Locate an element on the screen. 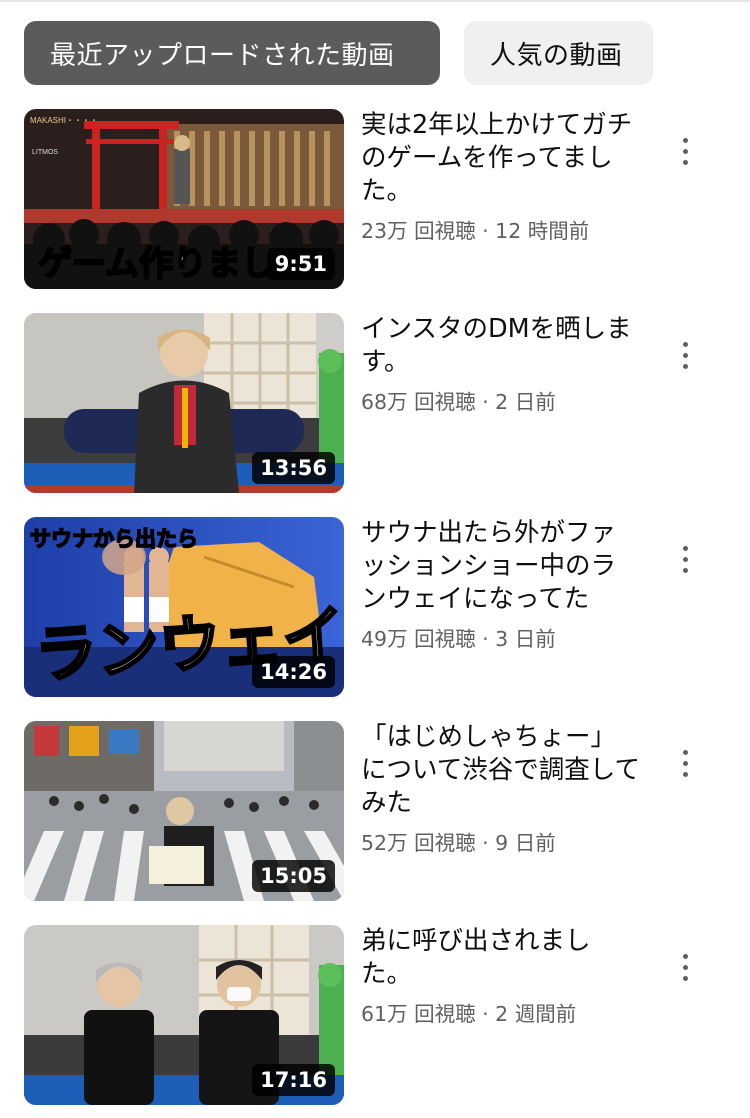  video-duration: 15:05 is located at coordinates (293, 876).